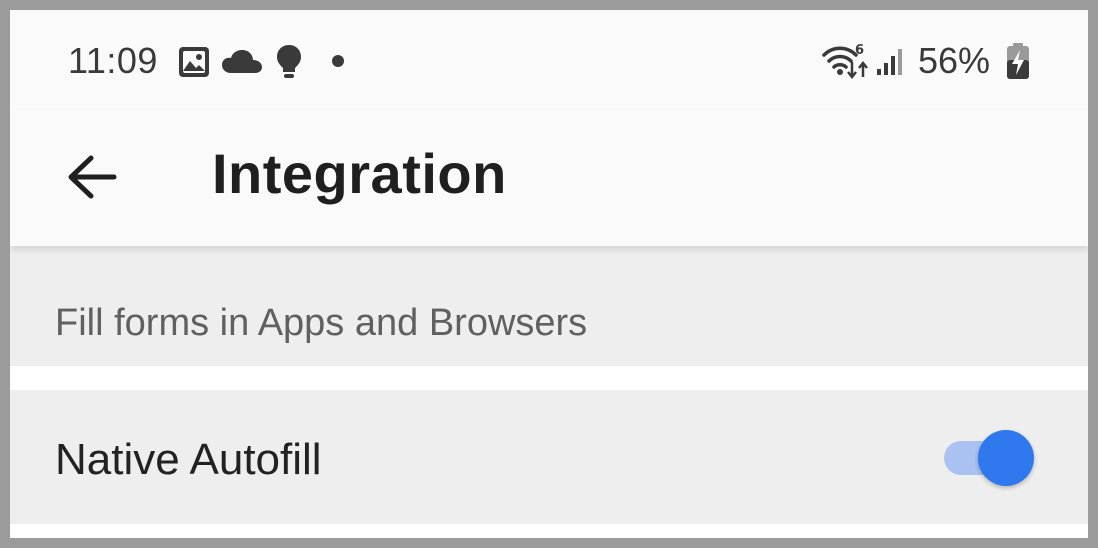  What do you see at coordinates (1006, 458) in the screenshot?
I see `toggle-thumb` at bounding box center [1006, 458].